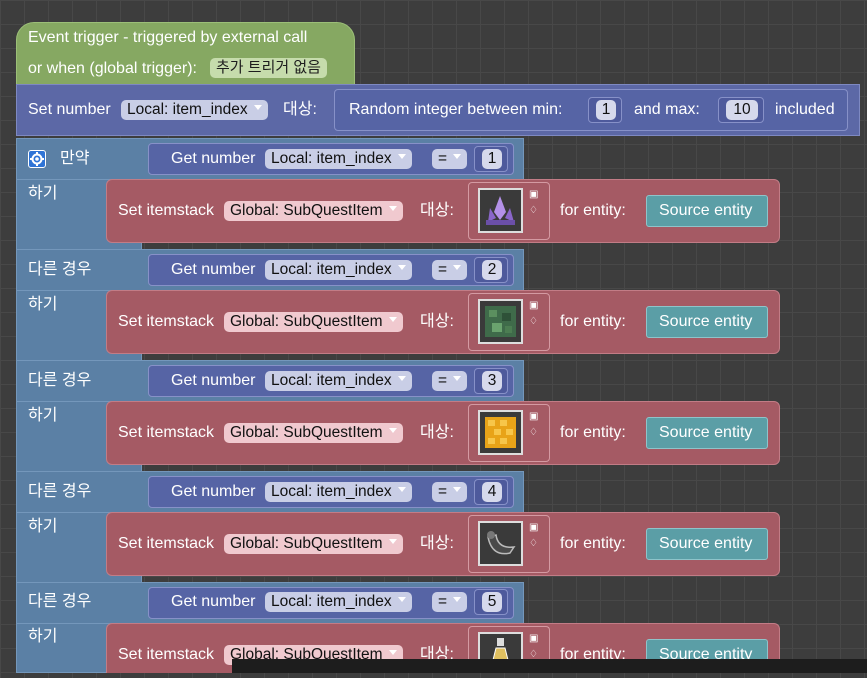  Describe the element at coordinates (500, 432) in the screenshot. I see `honeycomb-block-icon` at that location.